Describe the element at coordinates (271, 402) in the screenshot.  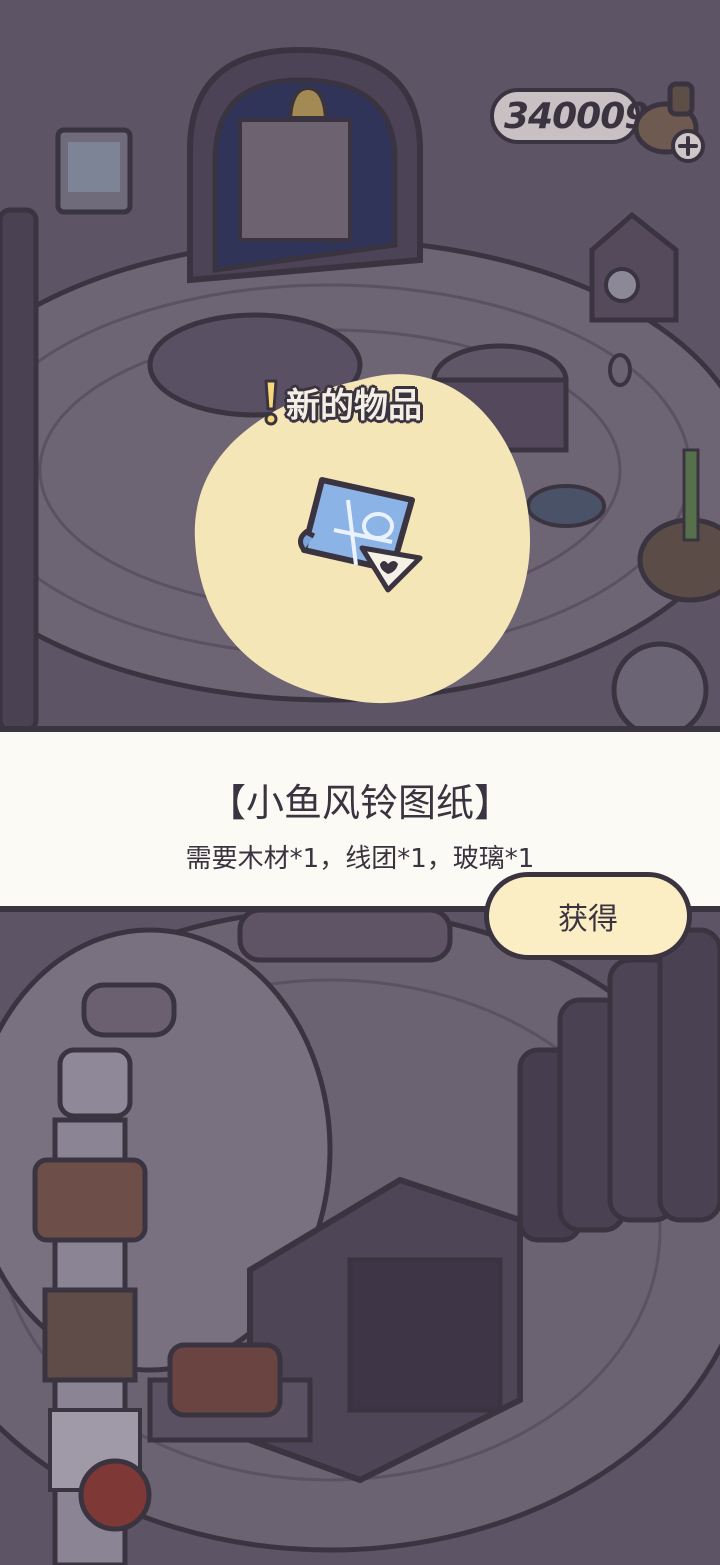
I see `exclamation-icon` at that location.